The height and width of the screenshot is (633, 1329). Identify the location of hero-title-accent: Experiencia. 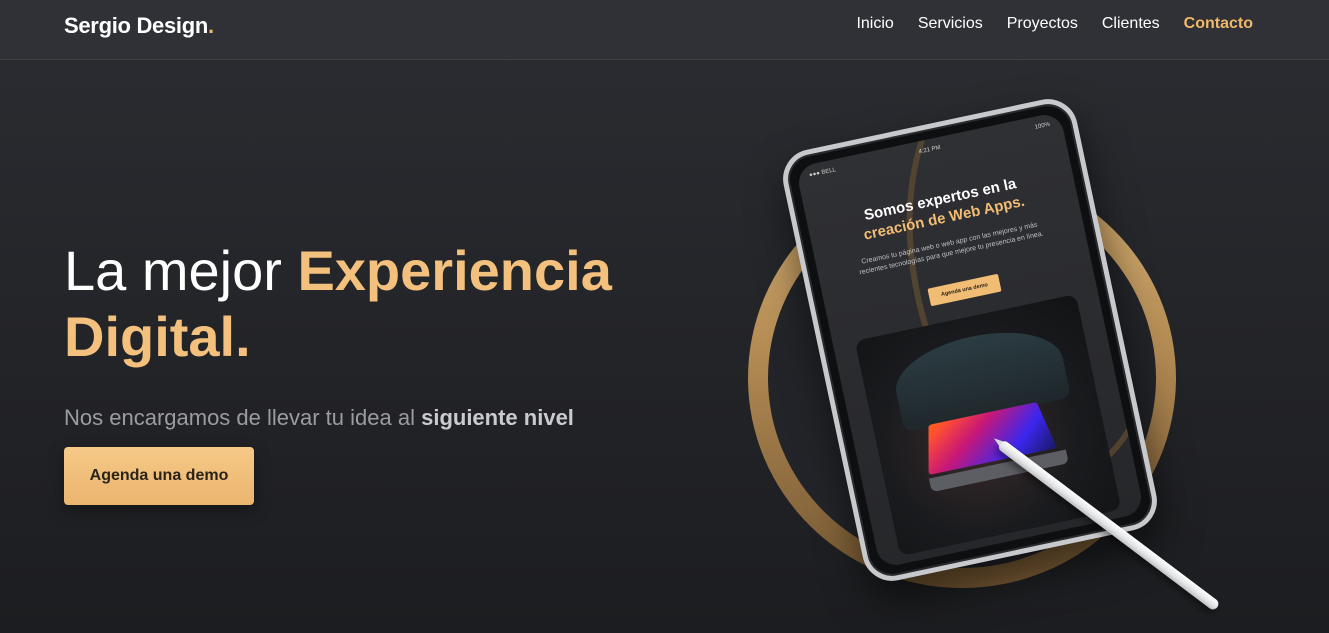
(454, 270).